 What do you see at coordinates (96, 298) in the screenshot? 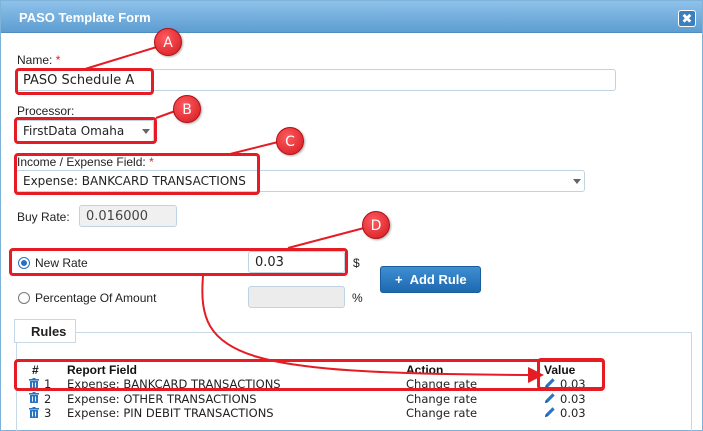
I see `percentage-label: Percentage Of Amount` at bounding box center [96, 298].